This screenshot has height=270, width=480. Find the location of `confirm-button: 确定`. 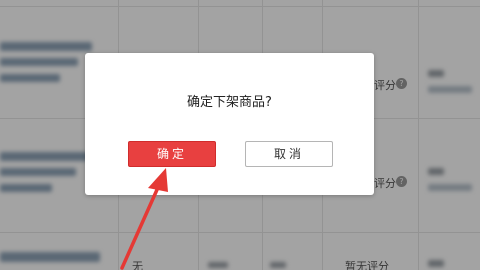

confirm-button: 确定 is located at coordinates (172, 154).